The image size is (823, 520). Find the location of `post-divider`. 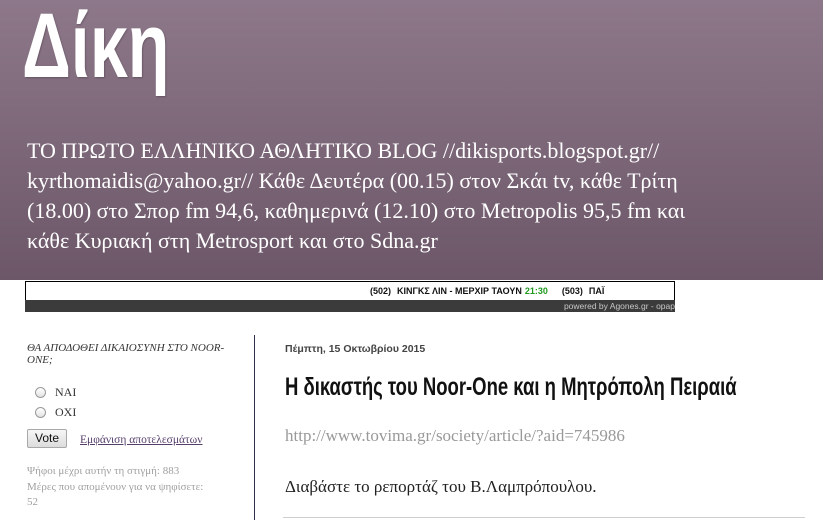

post-divider is located at coordinates (544, 517).